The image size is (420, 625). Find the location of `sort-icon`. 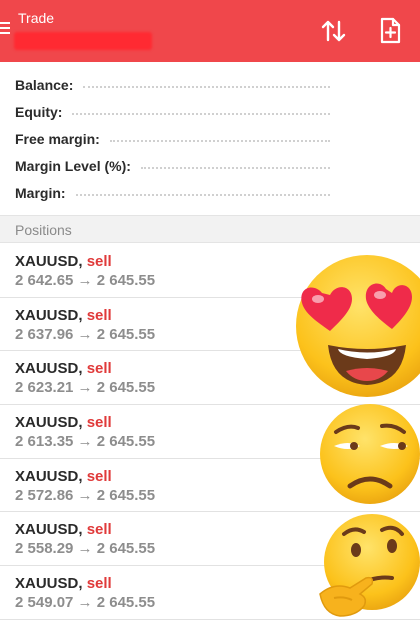

sort-icon is located at coordinates (333, 31).